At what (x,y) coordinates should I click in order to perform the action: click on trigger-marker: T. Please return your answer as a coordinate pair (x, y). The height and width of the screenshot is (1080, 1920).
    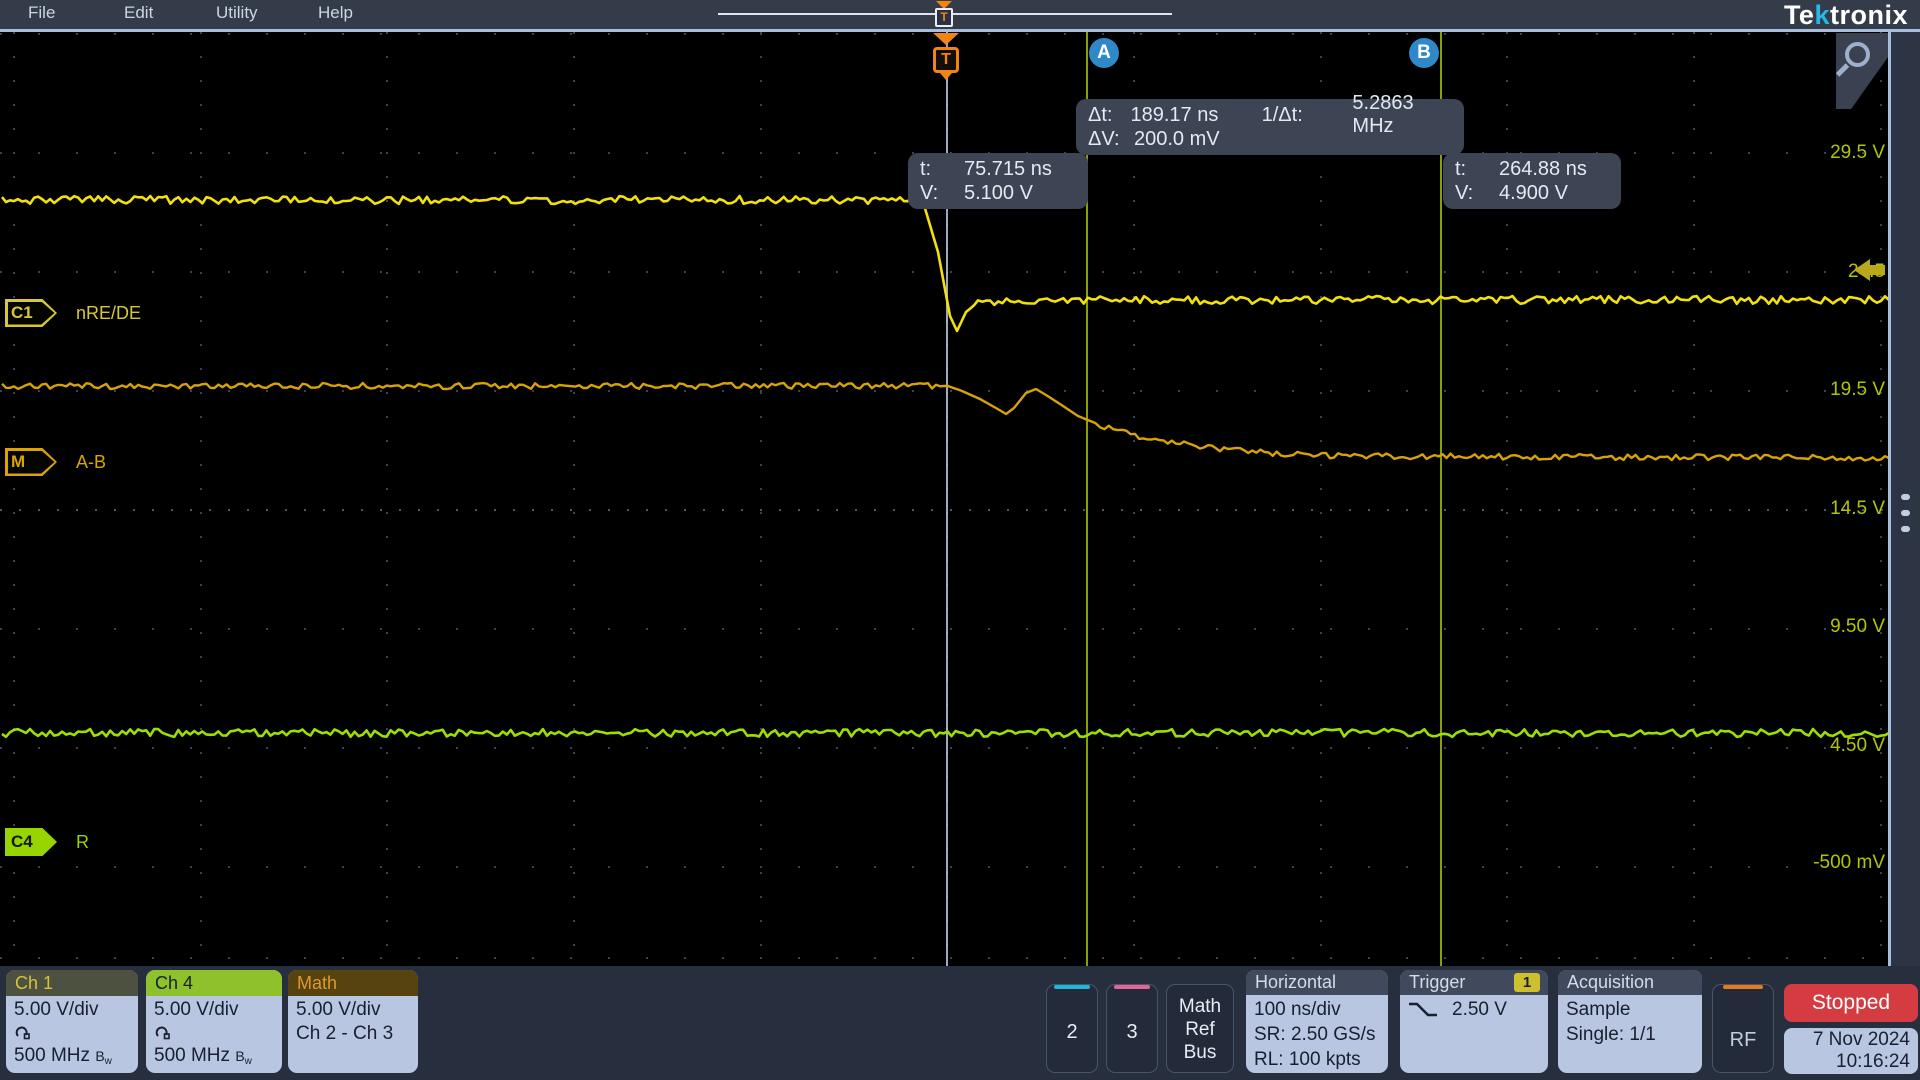
    Looking at the image, I should click on (946, 59).